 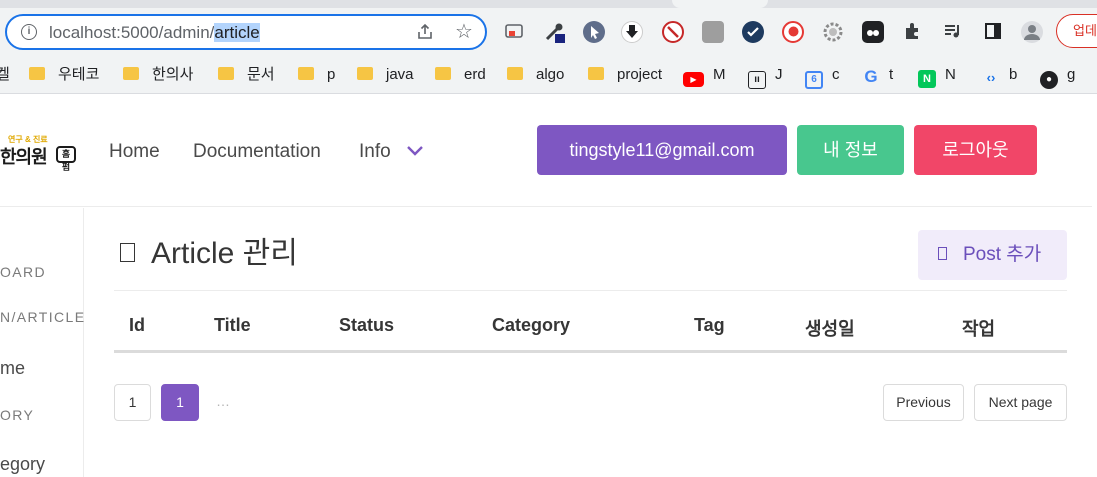 I want to click on title-divider, so click(x=590, y=290).